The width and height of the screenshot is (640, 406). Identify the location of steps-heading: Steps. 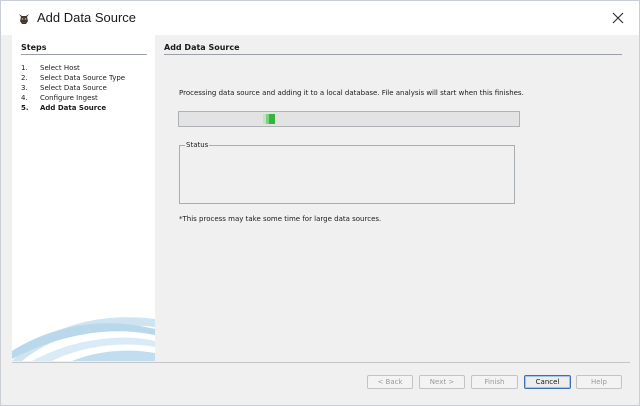
(84, 49).